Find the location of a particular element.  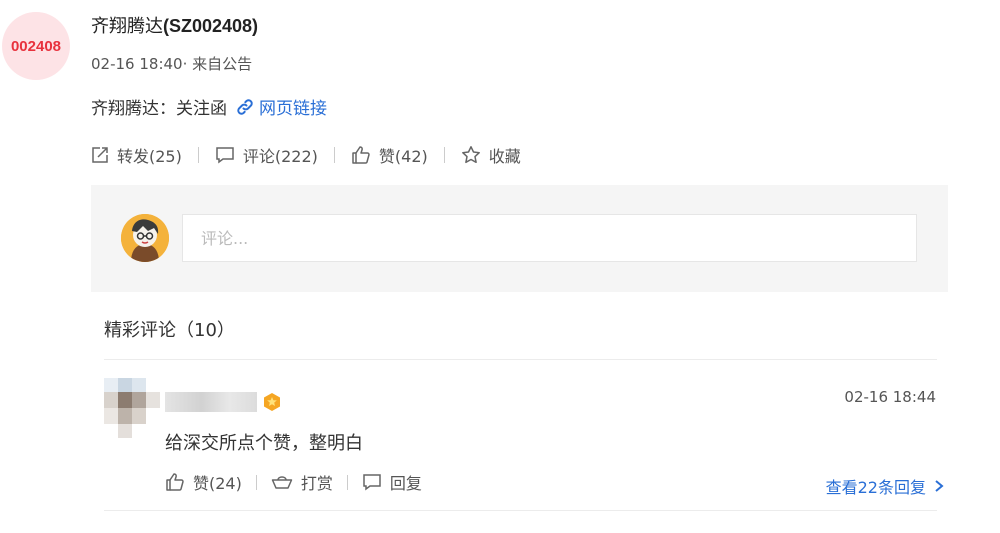

stock-avatar: 002408 is located at coordinates (36, 46).